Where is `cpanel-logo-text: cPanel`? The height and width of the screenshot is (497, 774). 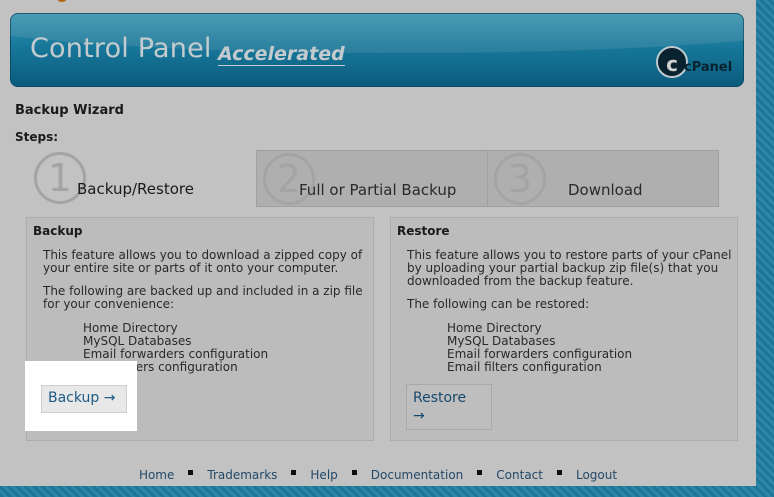 cpanel-logo-text: cPanel is located at coordinates (708, 67).